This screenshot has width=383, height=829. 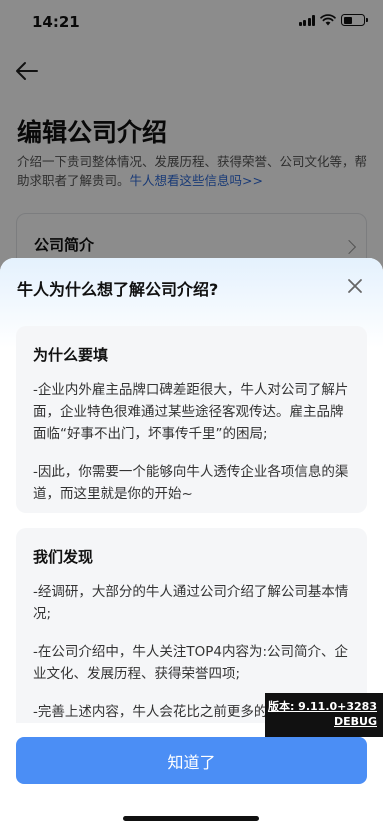 I want to click on debug-version-badge: 版本: 9.11.0+3283 DEBUG, so click(x=324, y=715).